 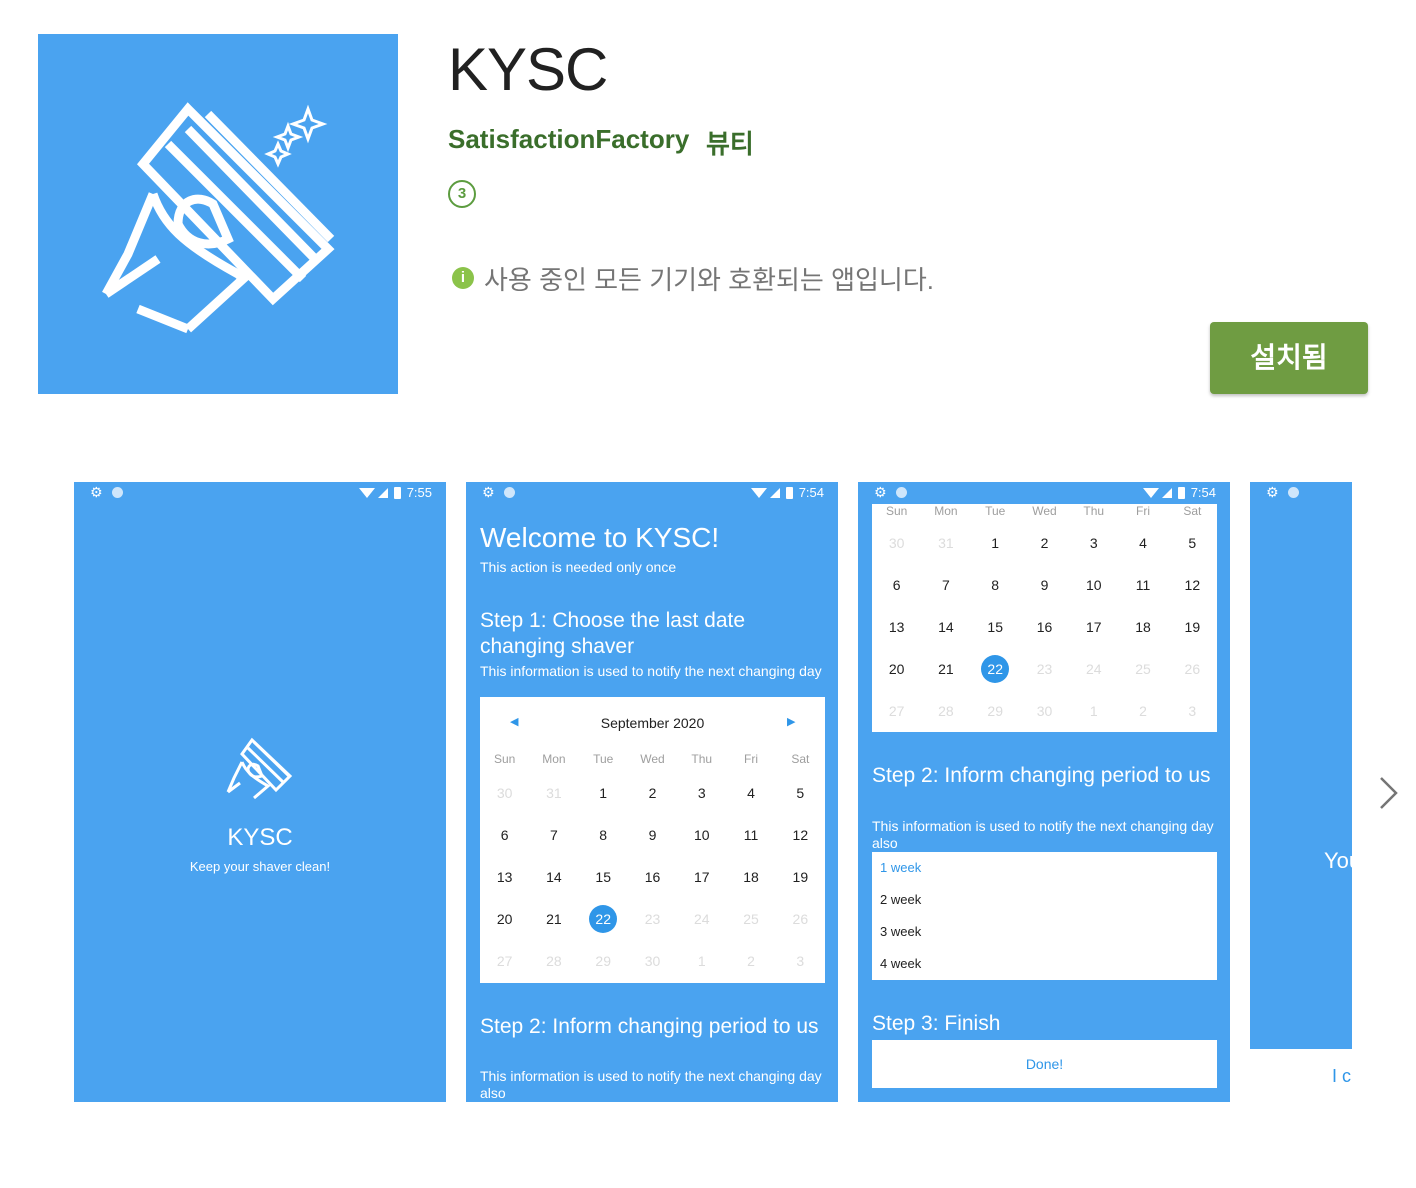 I want to click on screenshot-1: ⚙ 7:55 KYSC Keep your shaver clean!, so click(x=260, y=792).